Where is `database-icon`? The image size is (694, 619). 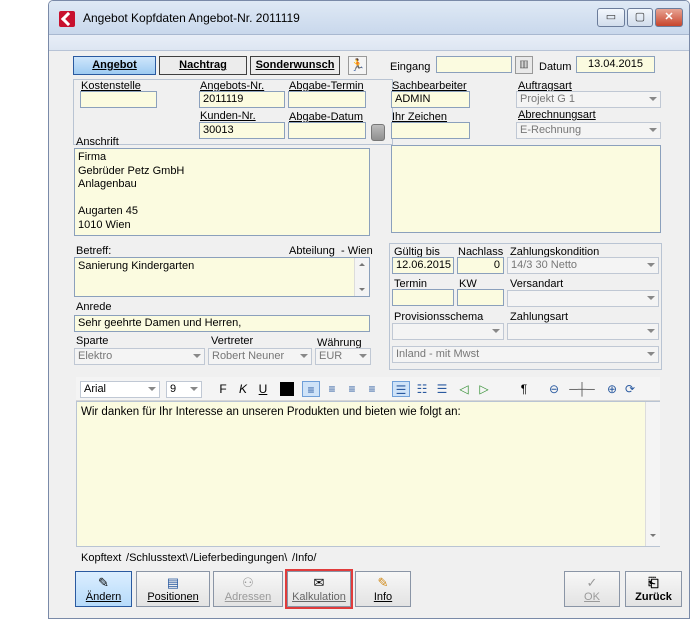
database-icon is located at coordinates (378, 132).